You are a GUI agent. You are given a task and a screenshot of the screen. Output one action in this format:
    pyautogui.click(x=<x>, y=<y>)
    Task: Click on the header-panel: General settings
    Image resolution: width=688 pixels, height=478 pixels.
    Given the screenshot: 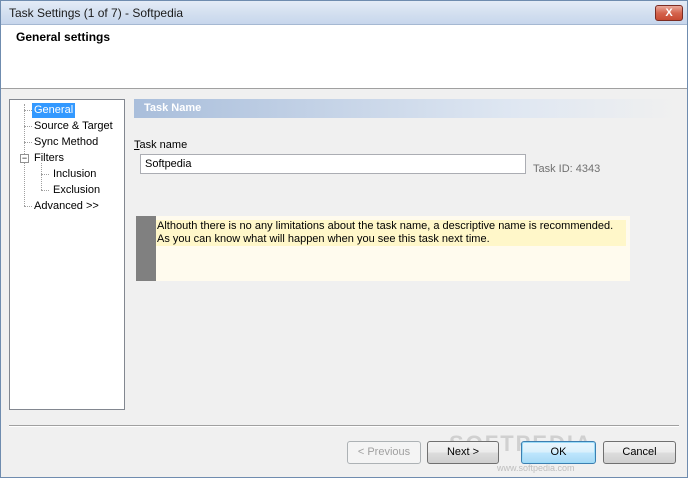 What is the action you would take?
    pyautogui.click(x=344, y=57)
    